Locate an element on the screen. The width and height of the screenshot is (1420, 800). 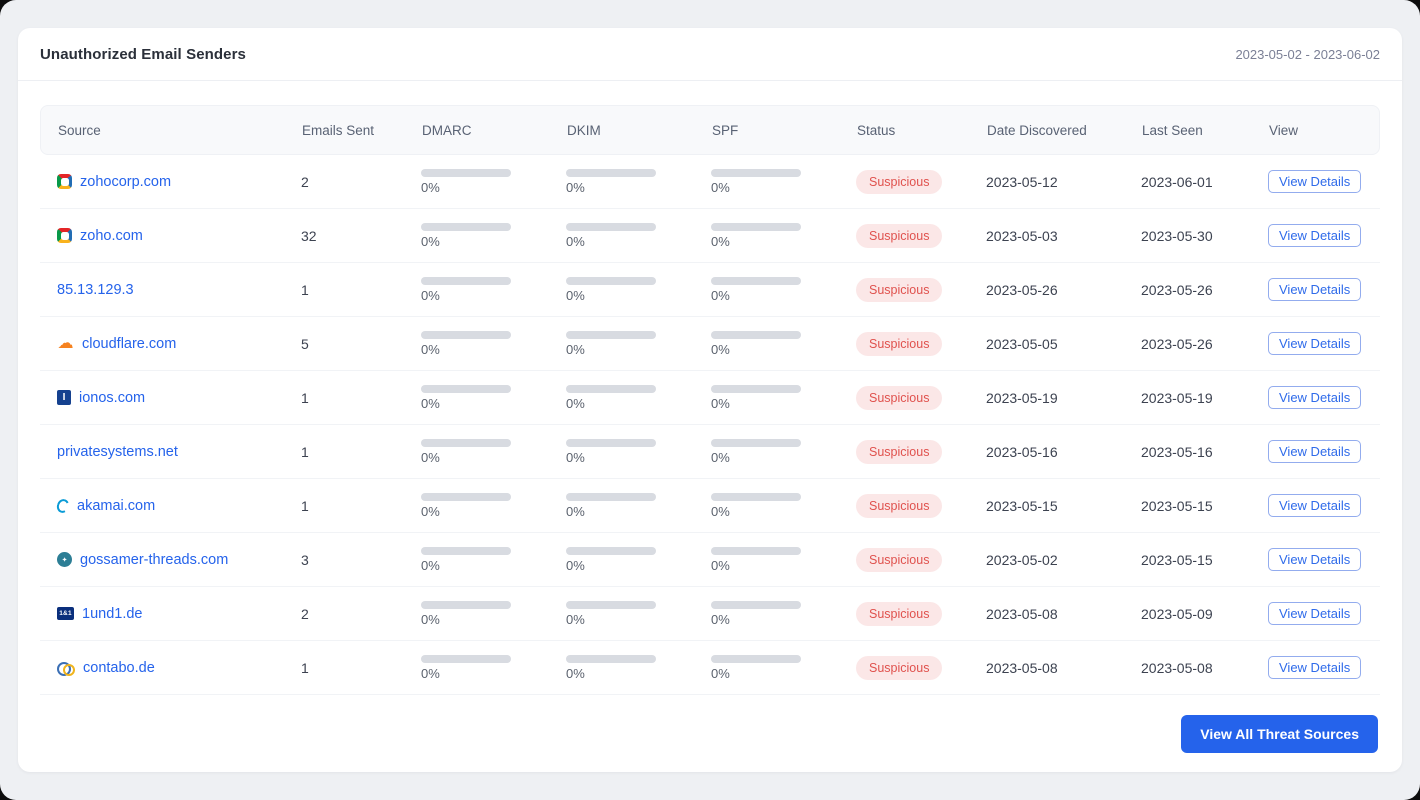
last-seen-value: 2023-05-19 is located at coordinates (1177, 397).